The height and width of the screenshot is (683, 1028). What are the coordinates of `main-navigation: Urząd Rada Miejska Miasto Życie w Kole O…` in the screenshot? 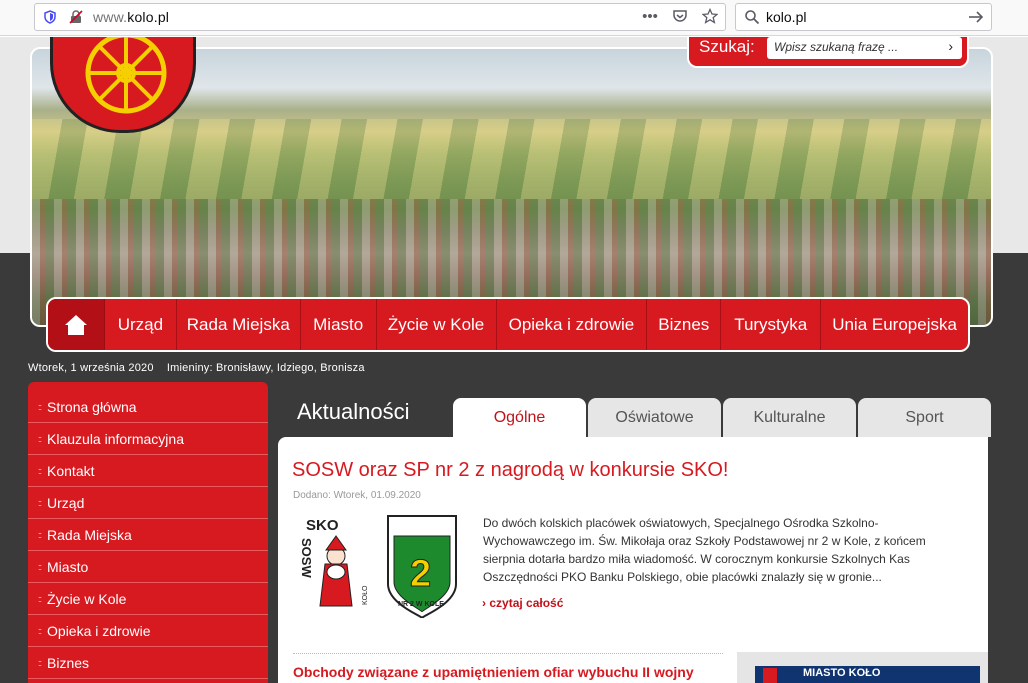 It's located at (508, 324).